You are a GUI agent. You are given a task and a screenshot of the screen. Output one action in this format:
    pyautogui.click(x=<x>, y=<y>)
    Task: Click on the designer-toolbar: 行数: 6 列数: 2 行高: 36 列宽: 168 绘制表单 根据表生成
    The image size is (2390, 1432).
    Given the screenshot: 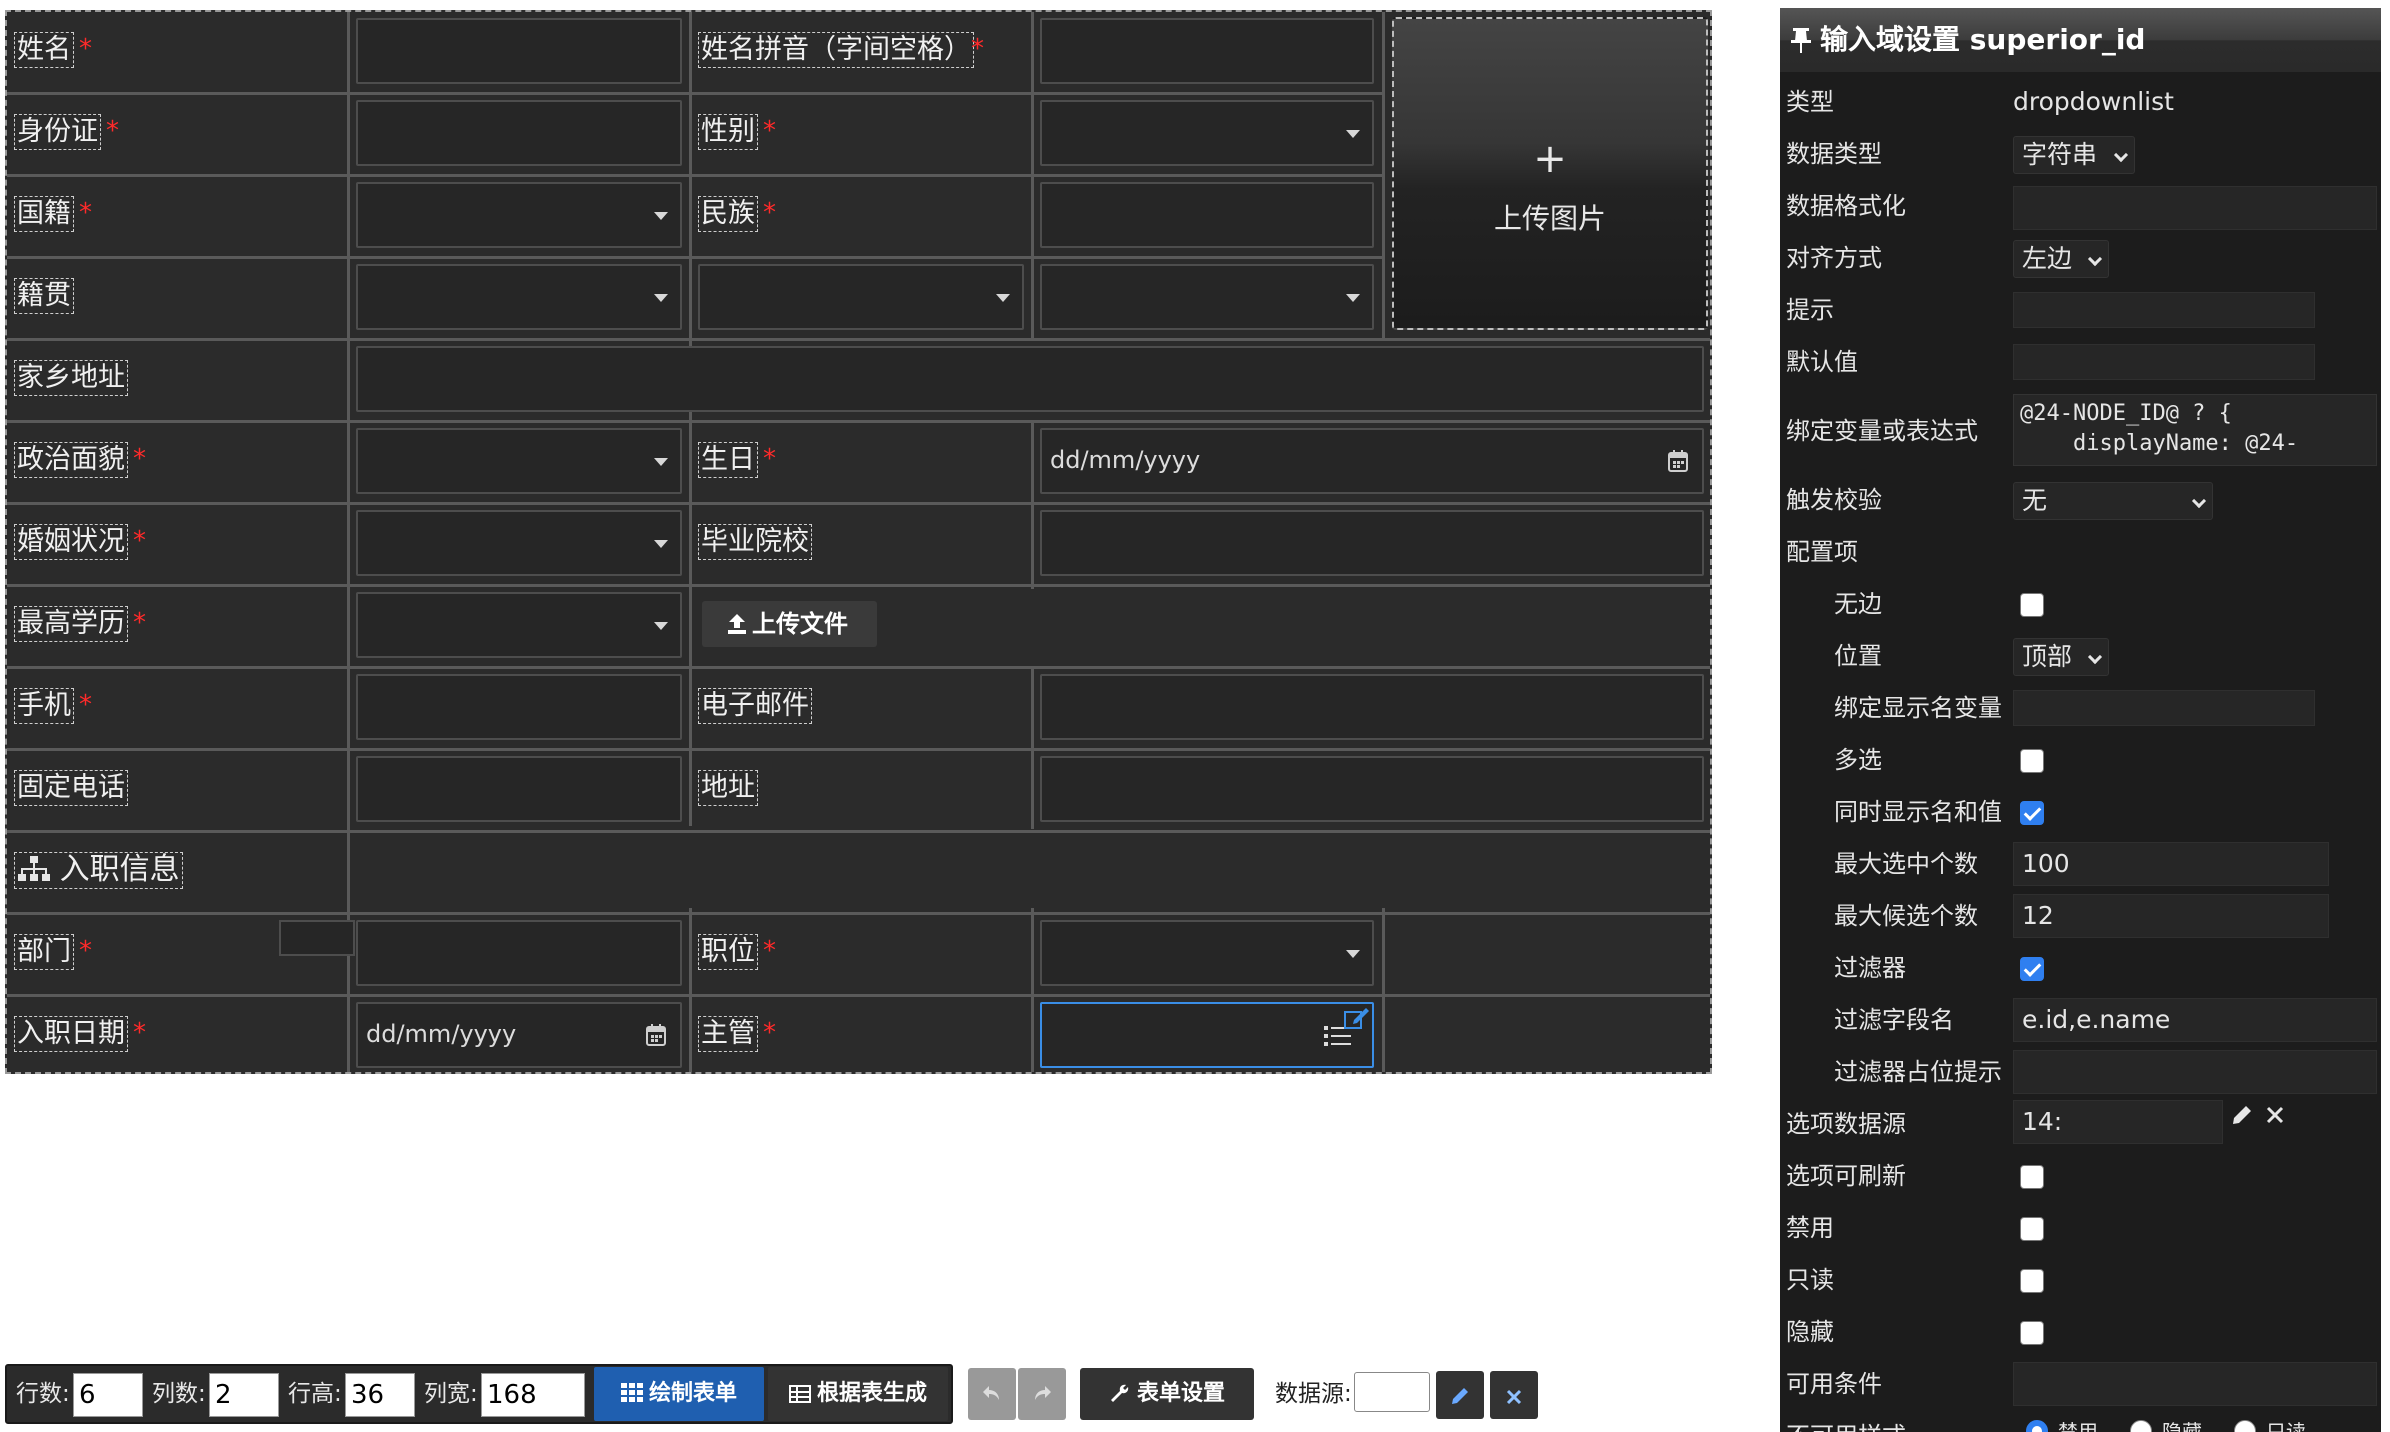 What is the action you would take?
    pyautogui.click(x=479, y=1394)
    